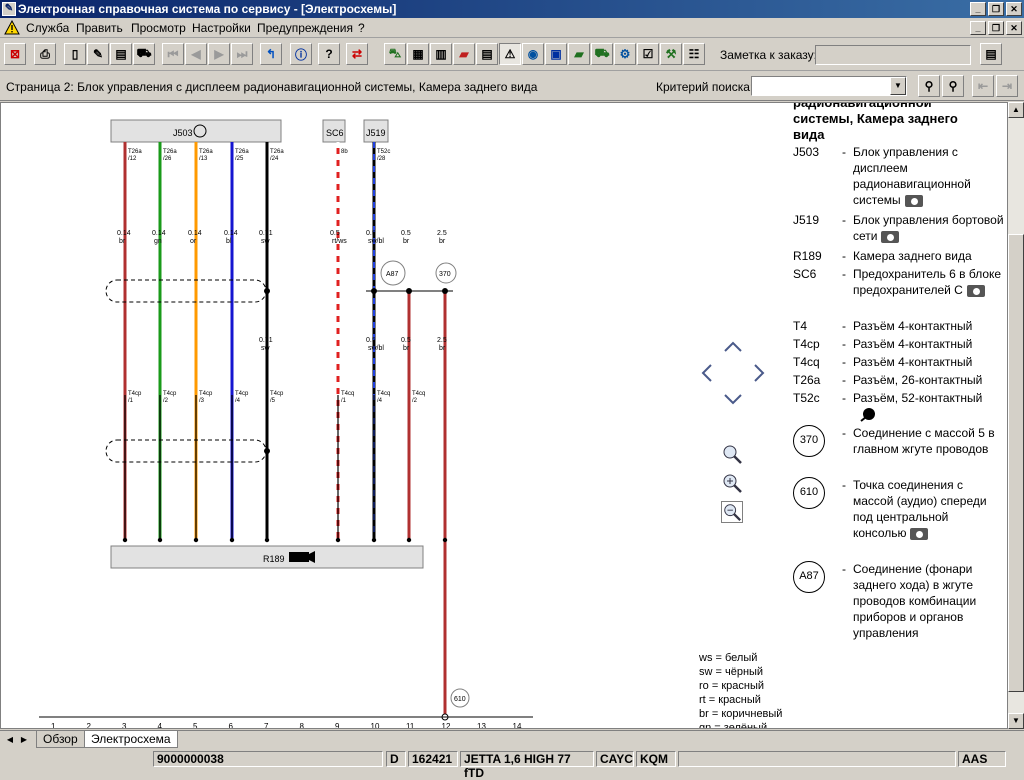 The width and height of the screenshot is (1024, 780). What do you see at coordinates (45, 54) in the screenshot?
I see `print-icon: ⎙` at bounding box center [45, 54].